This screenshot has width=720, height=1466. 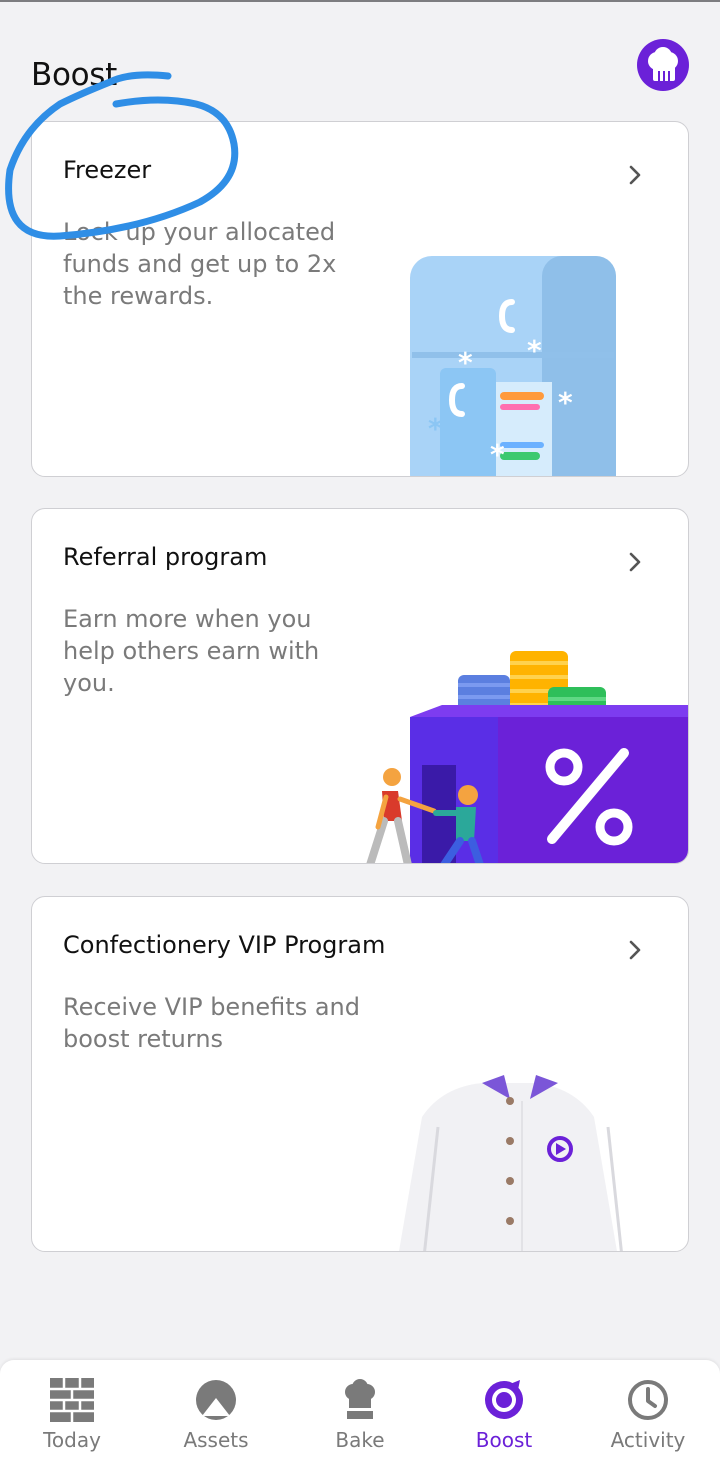 I want to click on tab-boost: Boost, so click(x=504, y=1413).